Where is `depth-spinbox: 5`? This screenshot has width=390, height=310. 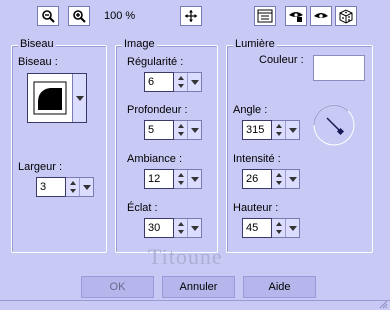 depth-spinbox: 5 is located at coordinates (173, 130).